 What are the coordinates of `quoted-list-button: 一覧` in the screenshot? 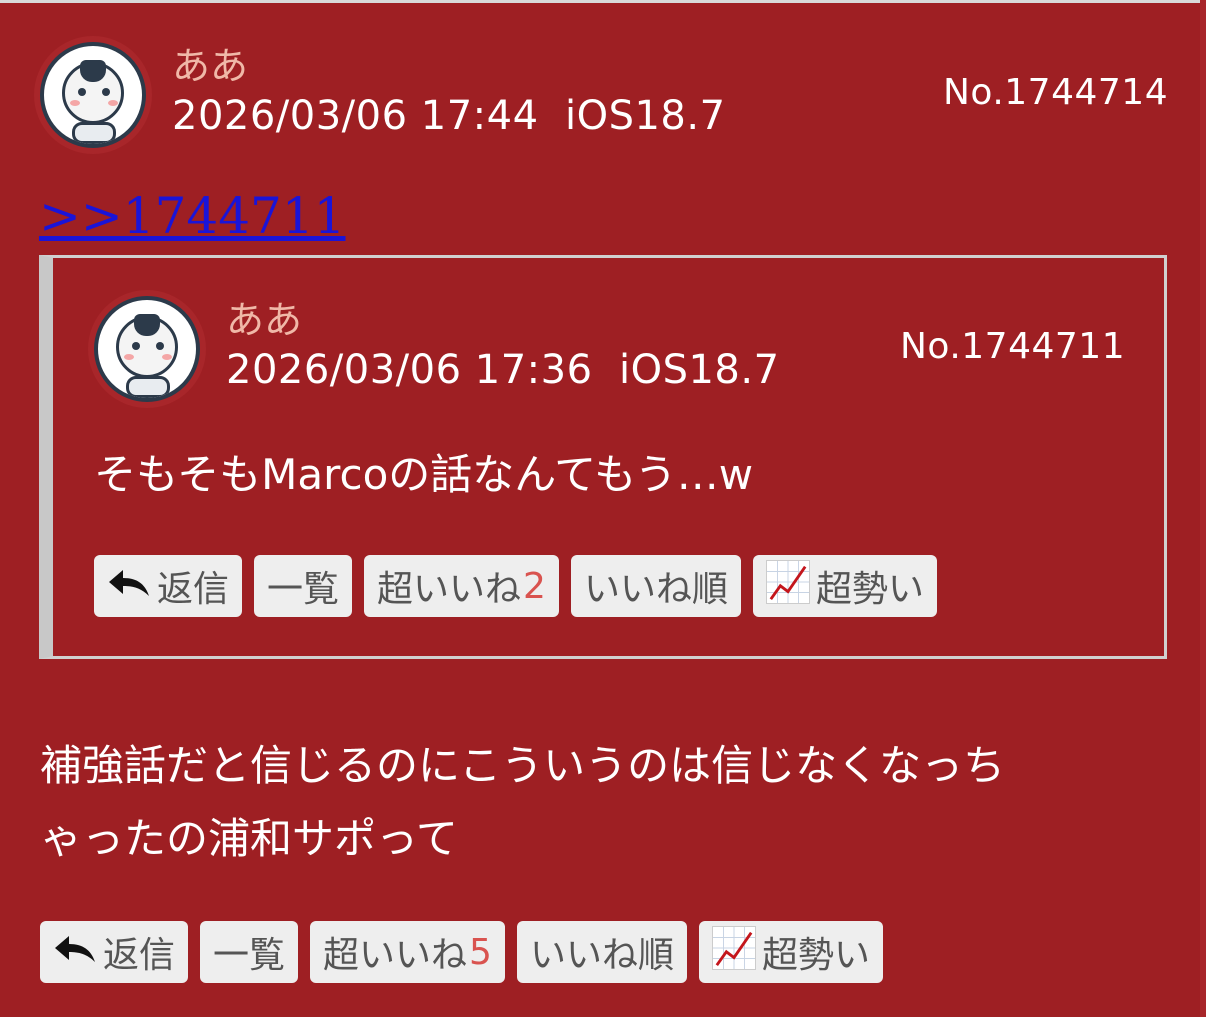 It's located at (303, 586).